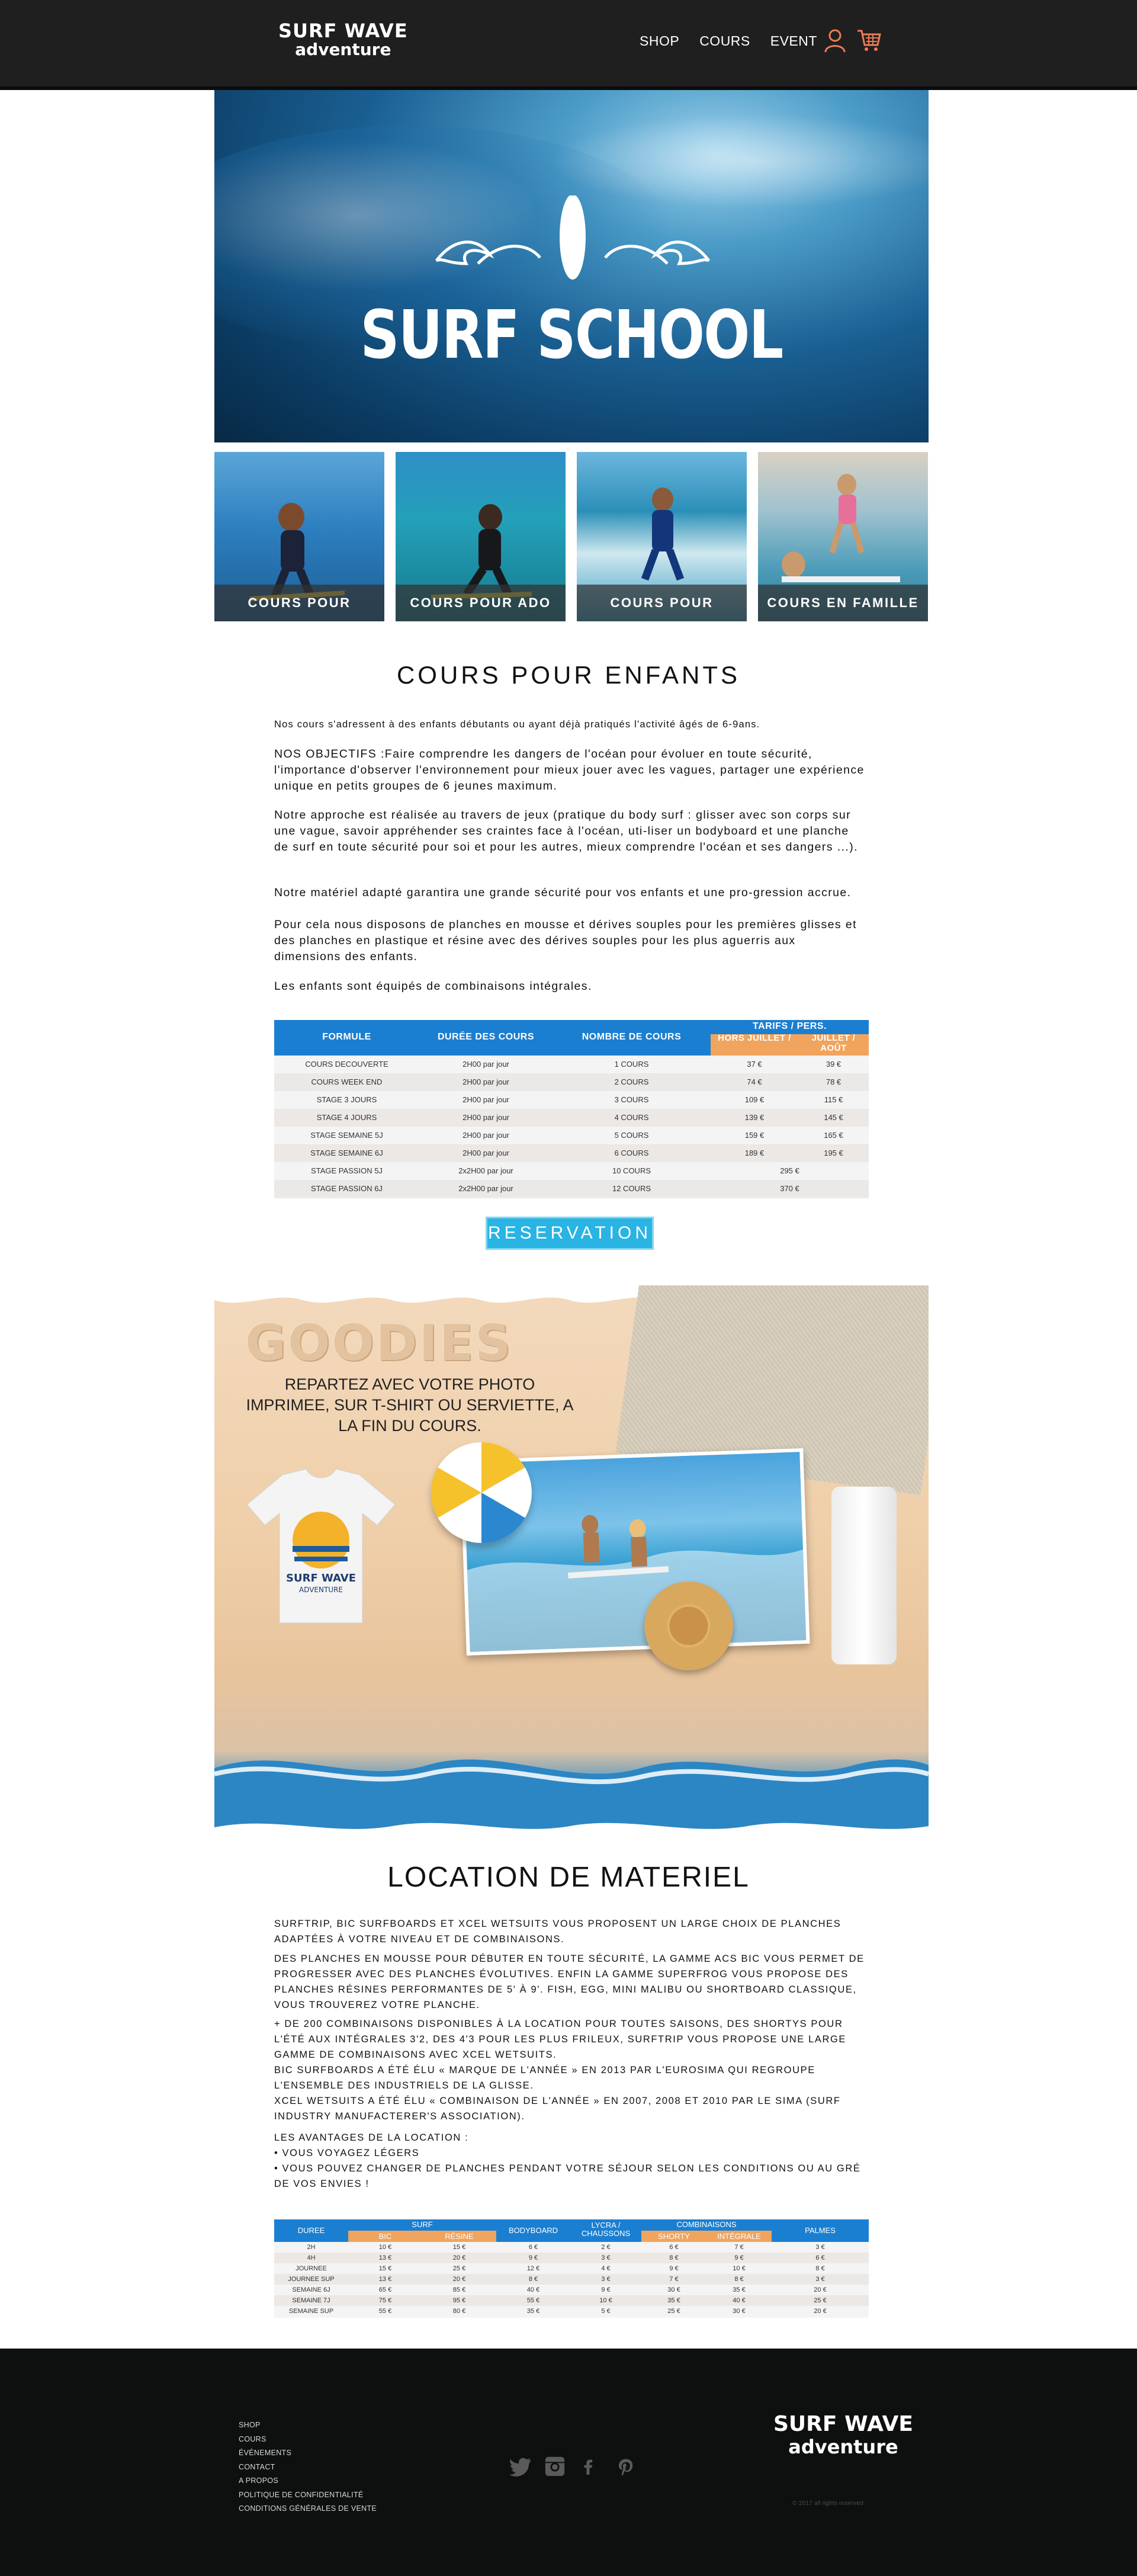  Describe the element at coordinates (385, 2268) in the screenshot. I see `cell: 15 €` at that location.